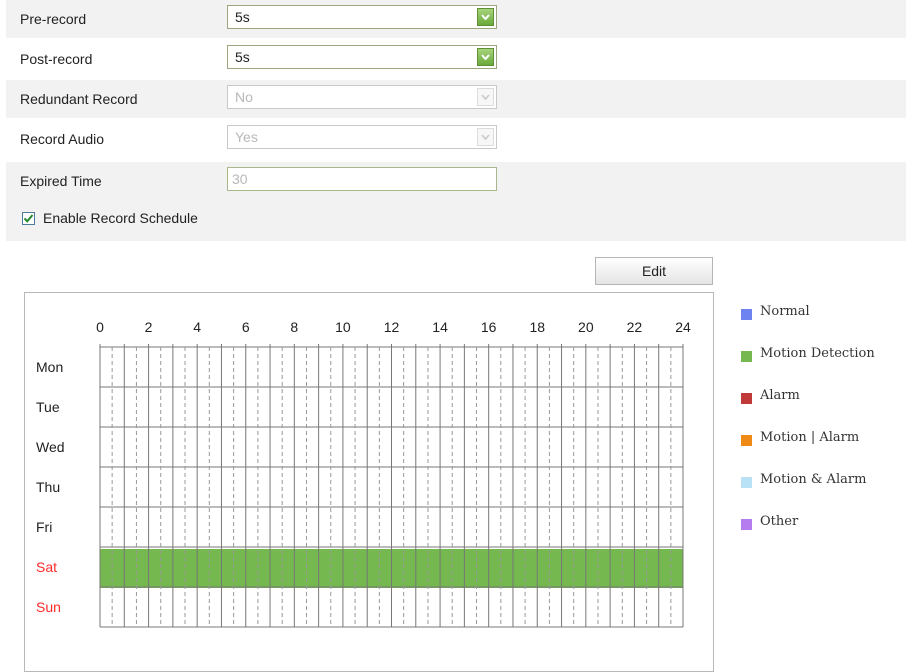 The width and height of the screenshot is (906, 672). Describe the element at coordinates (362, 17) in the screenshot. I see `pre-record-select: 5s` at that location.